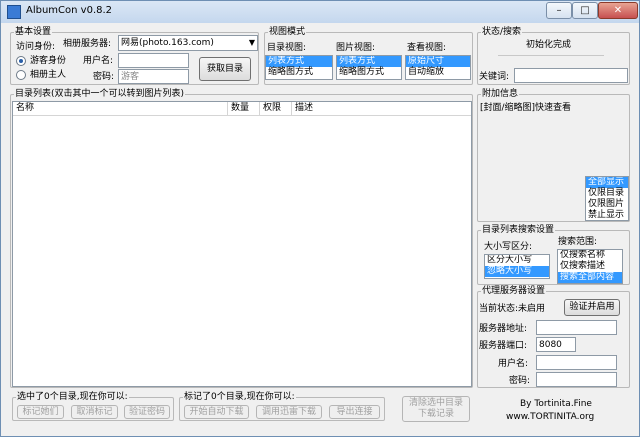 The height and width of the screenshot is (437, 640). Describe the element at coordinates (225, 69) in the screenshot. I see `fetch-dir-button: 获取目录` at that location.